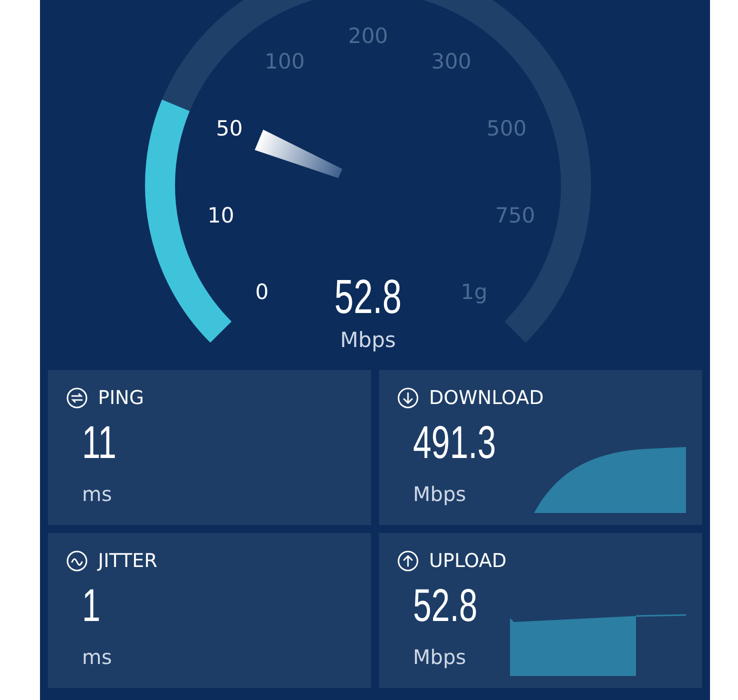 The width and height of the screenshot is (738, 700). Describe the element at coordinates (408, 398) in the screenshot. I see `download-icon` at that location.